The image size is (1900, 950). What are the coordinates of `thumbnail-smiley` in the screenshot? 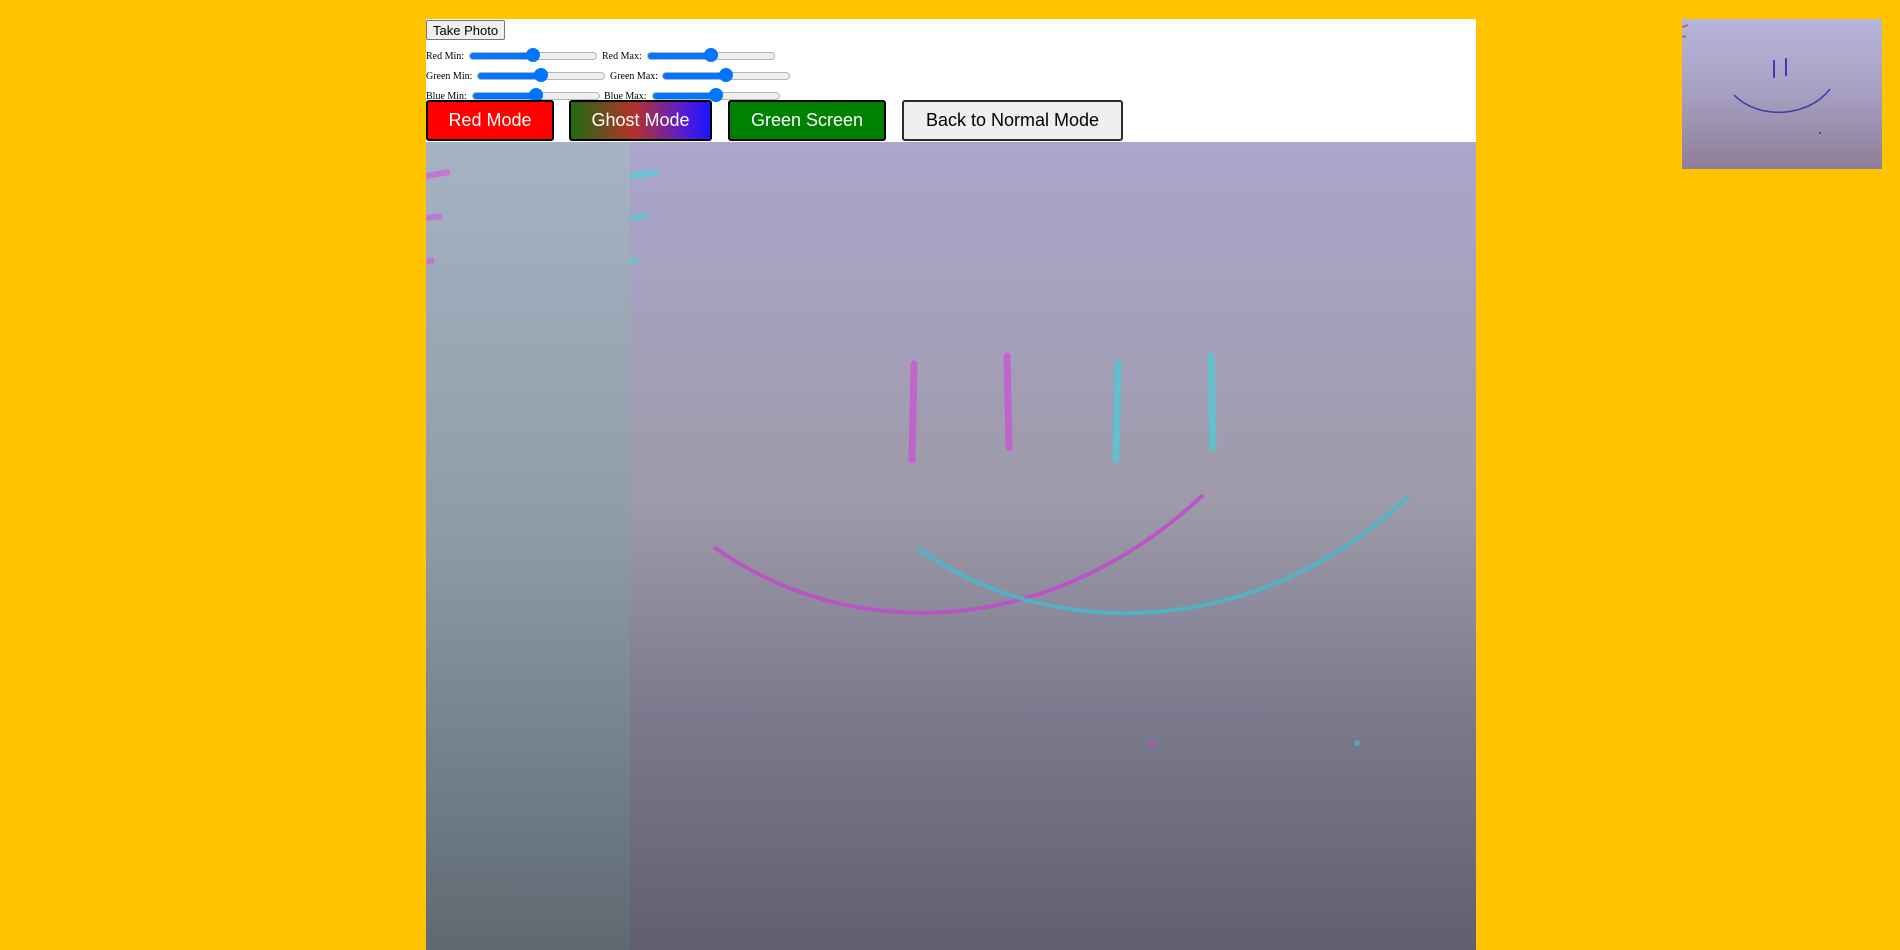 It's located at (1756, 79).